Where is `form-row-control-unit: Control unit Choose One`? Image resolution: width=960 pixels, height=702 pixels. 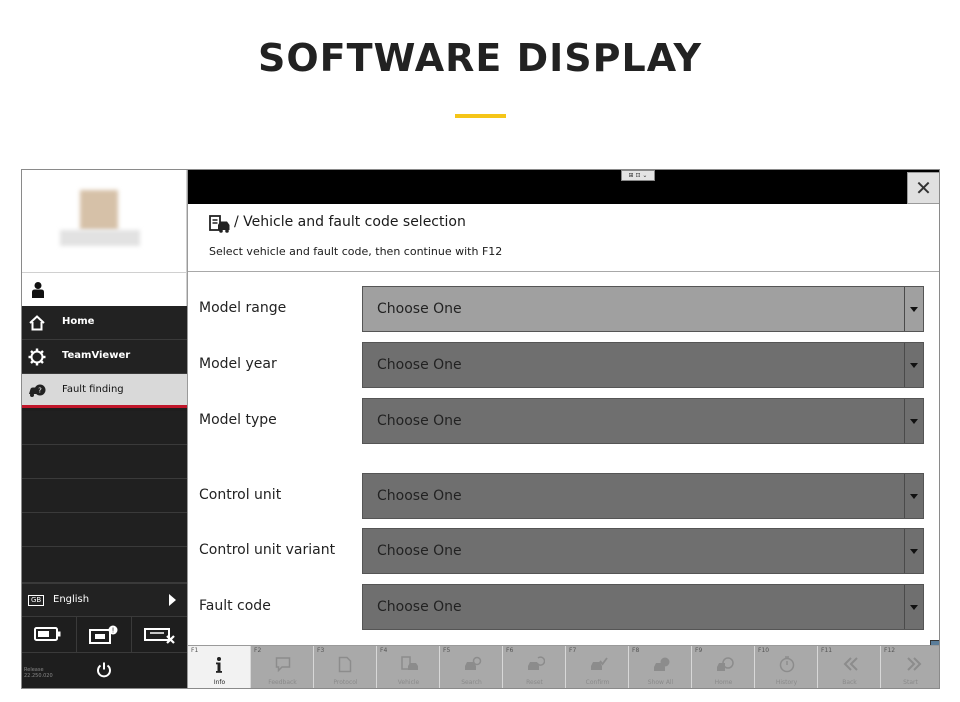
form-row-control-unit: Control unit Choose One is located at coordinates (563, 496).